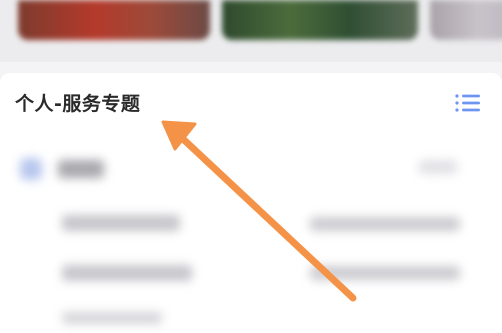 This screenshot has width=502, height=333. I want to click on list-menu-icon-graphic, so click(467, 103).